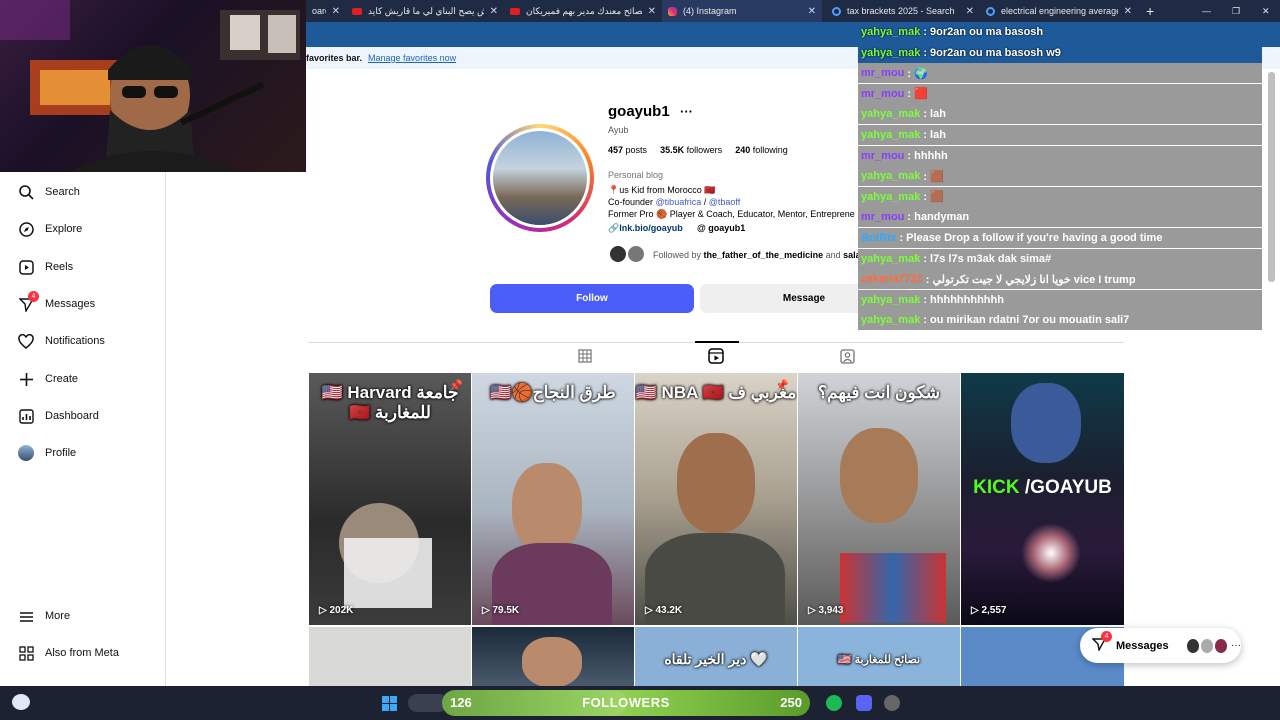 The width and height of the screenshot is (1280, 720). What do you see at coordinates (45, 267) in the screenshot?
I see `sidebar-item-reels: Reels` at bounding box center [45, 267].